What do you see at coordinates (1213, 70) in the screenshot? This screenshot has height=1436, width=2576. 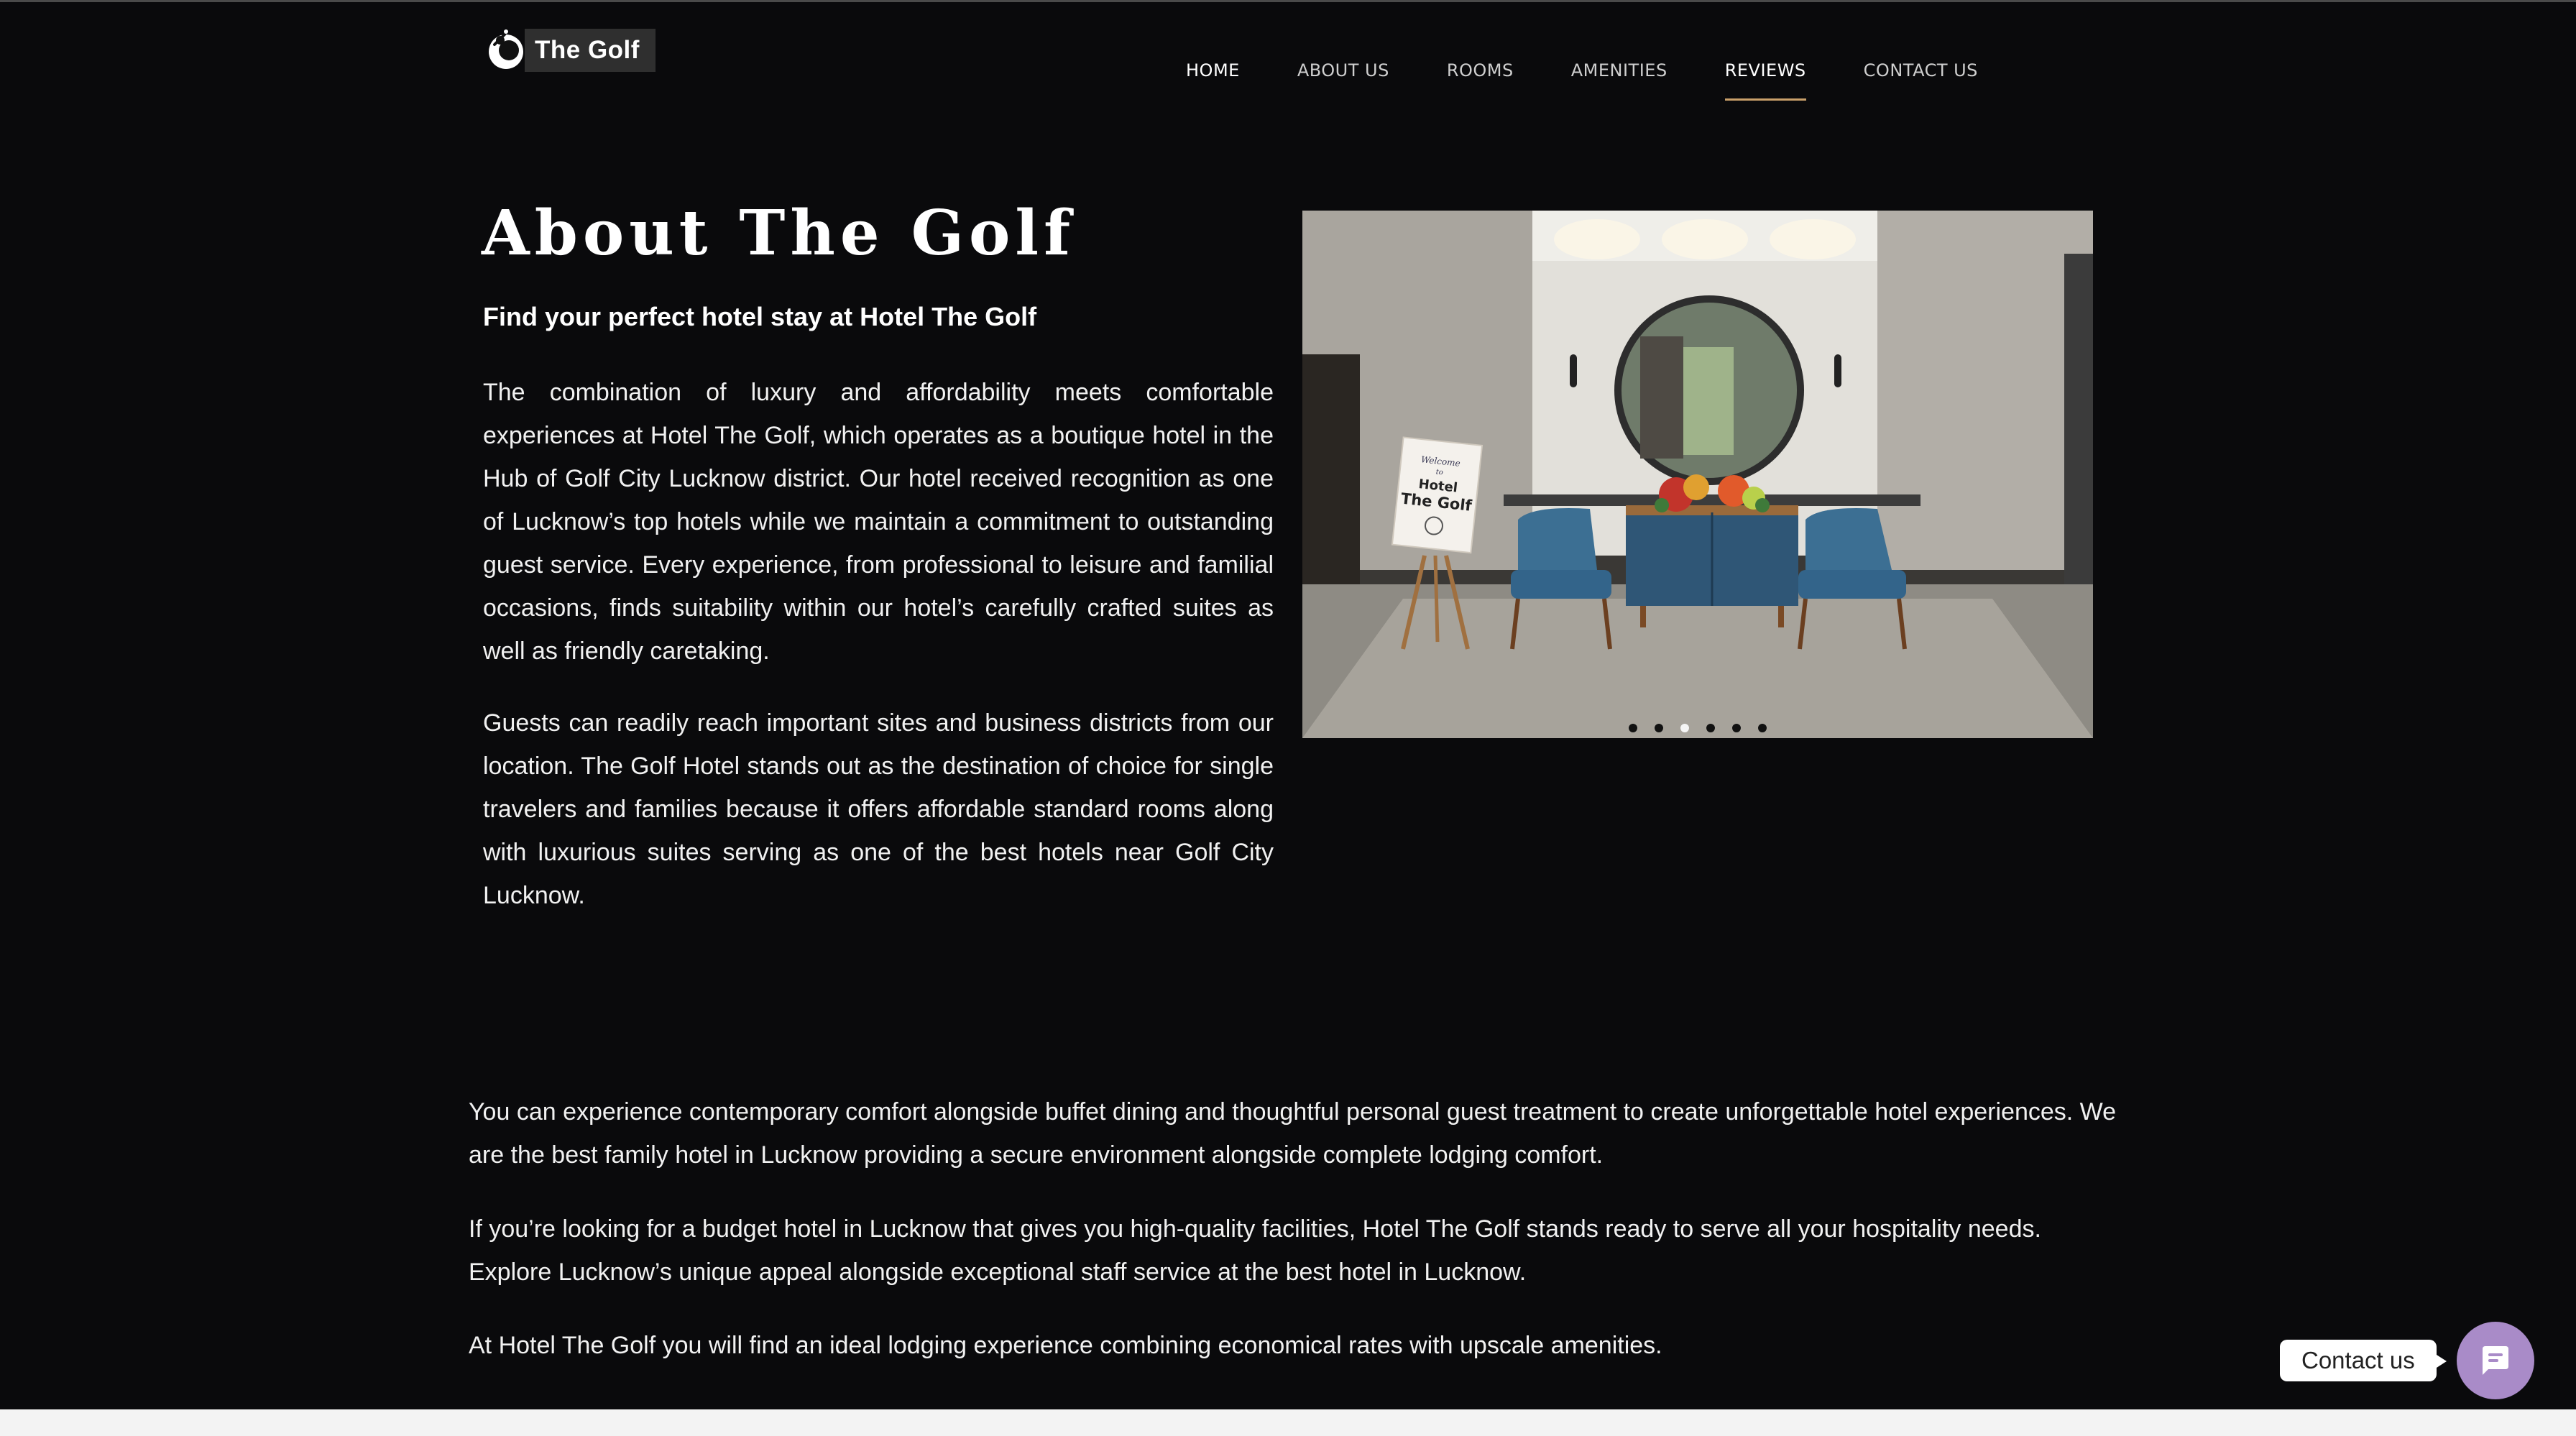 I see `nav-home: HOME` at bounding box center [1213, 70].